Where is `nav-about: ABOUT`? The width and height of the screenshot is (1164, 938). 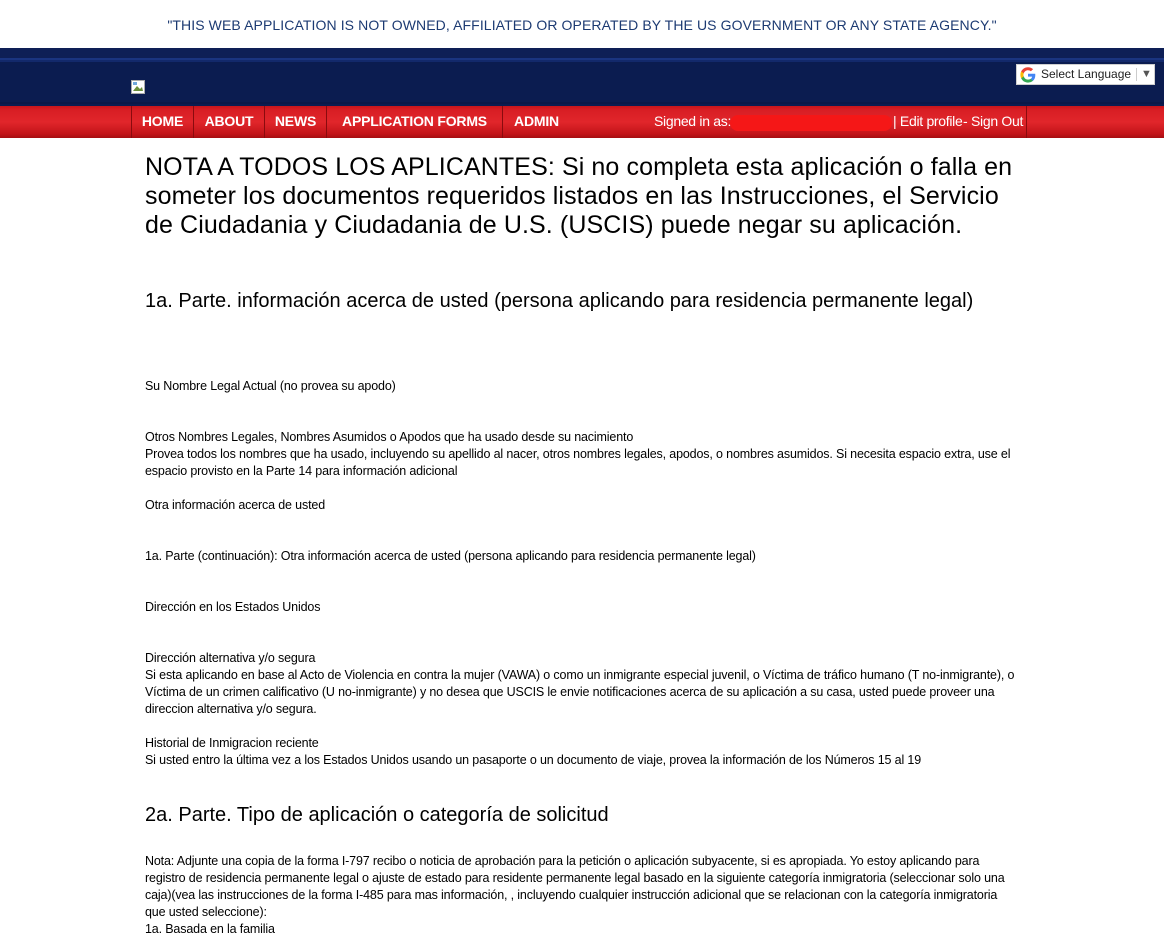
nav-about: ABOUT is located at coordinates (229, 122).